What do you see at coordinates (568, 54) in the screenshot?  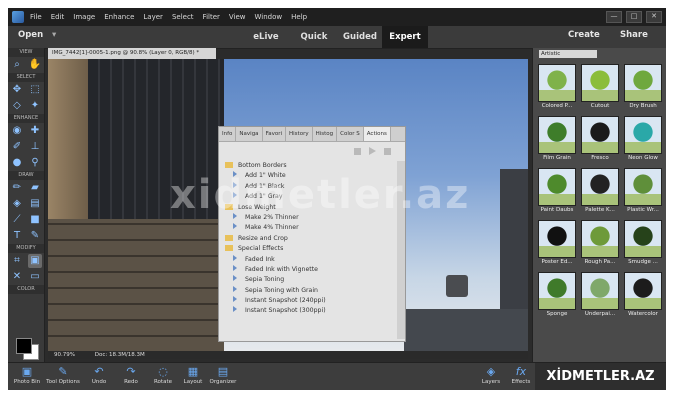 I see `filter-category-select: Artistic` at bounding box center [568, 54].